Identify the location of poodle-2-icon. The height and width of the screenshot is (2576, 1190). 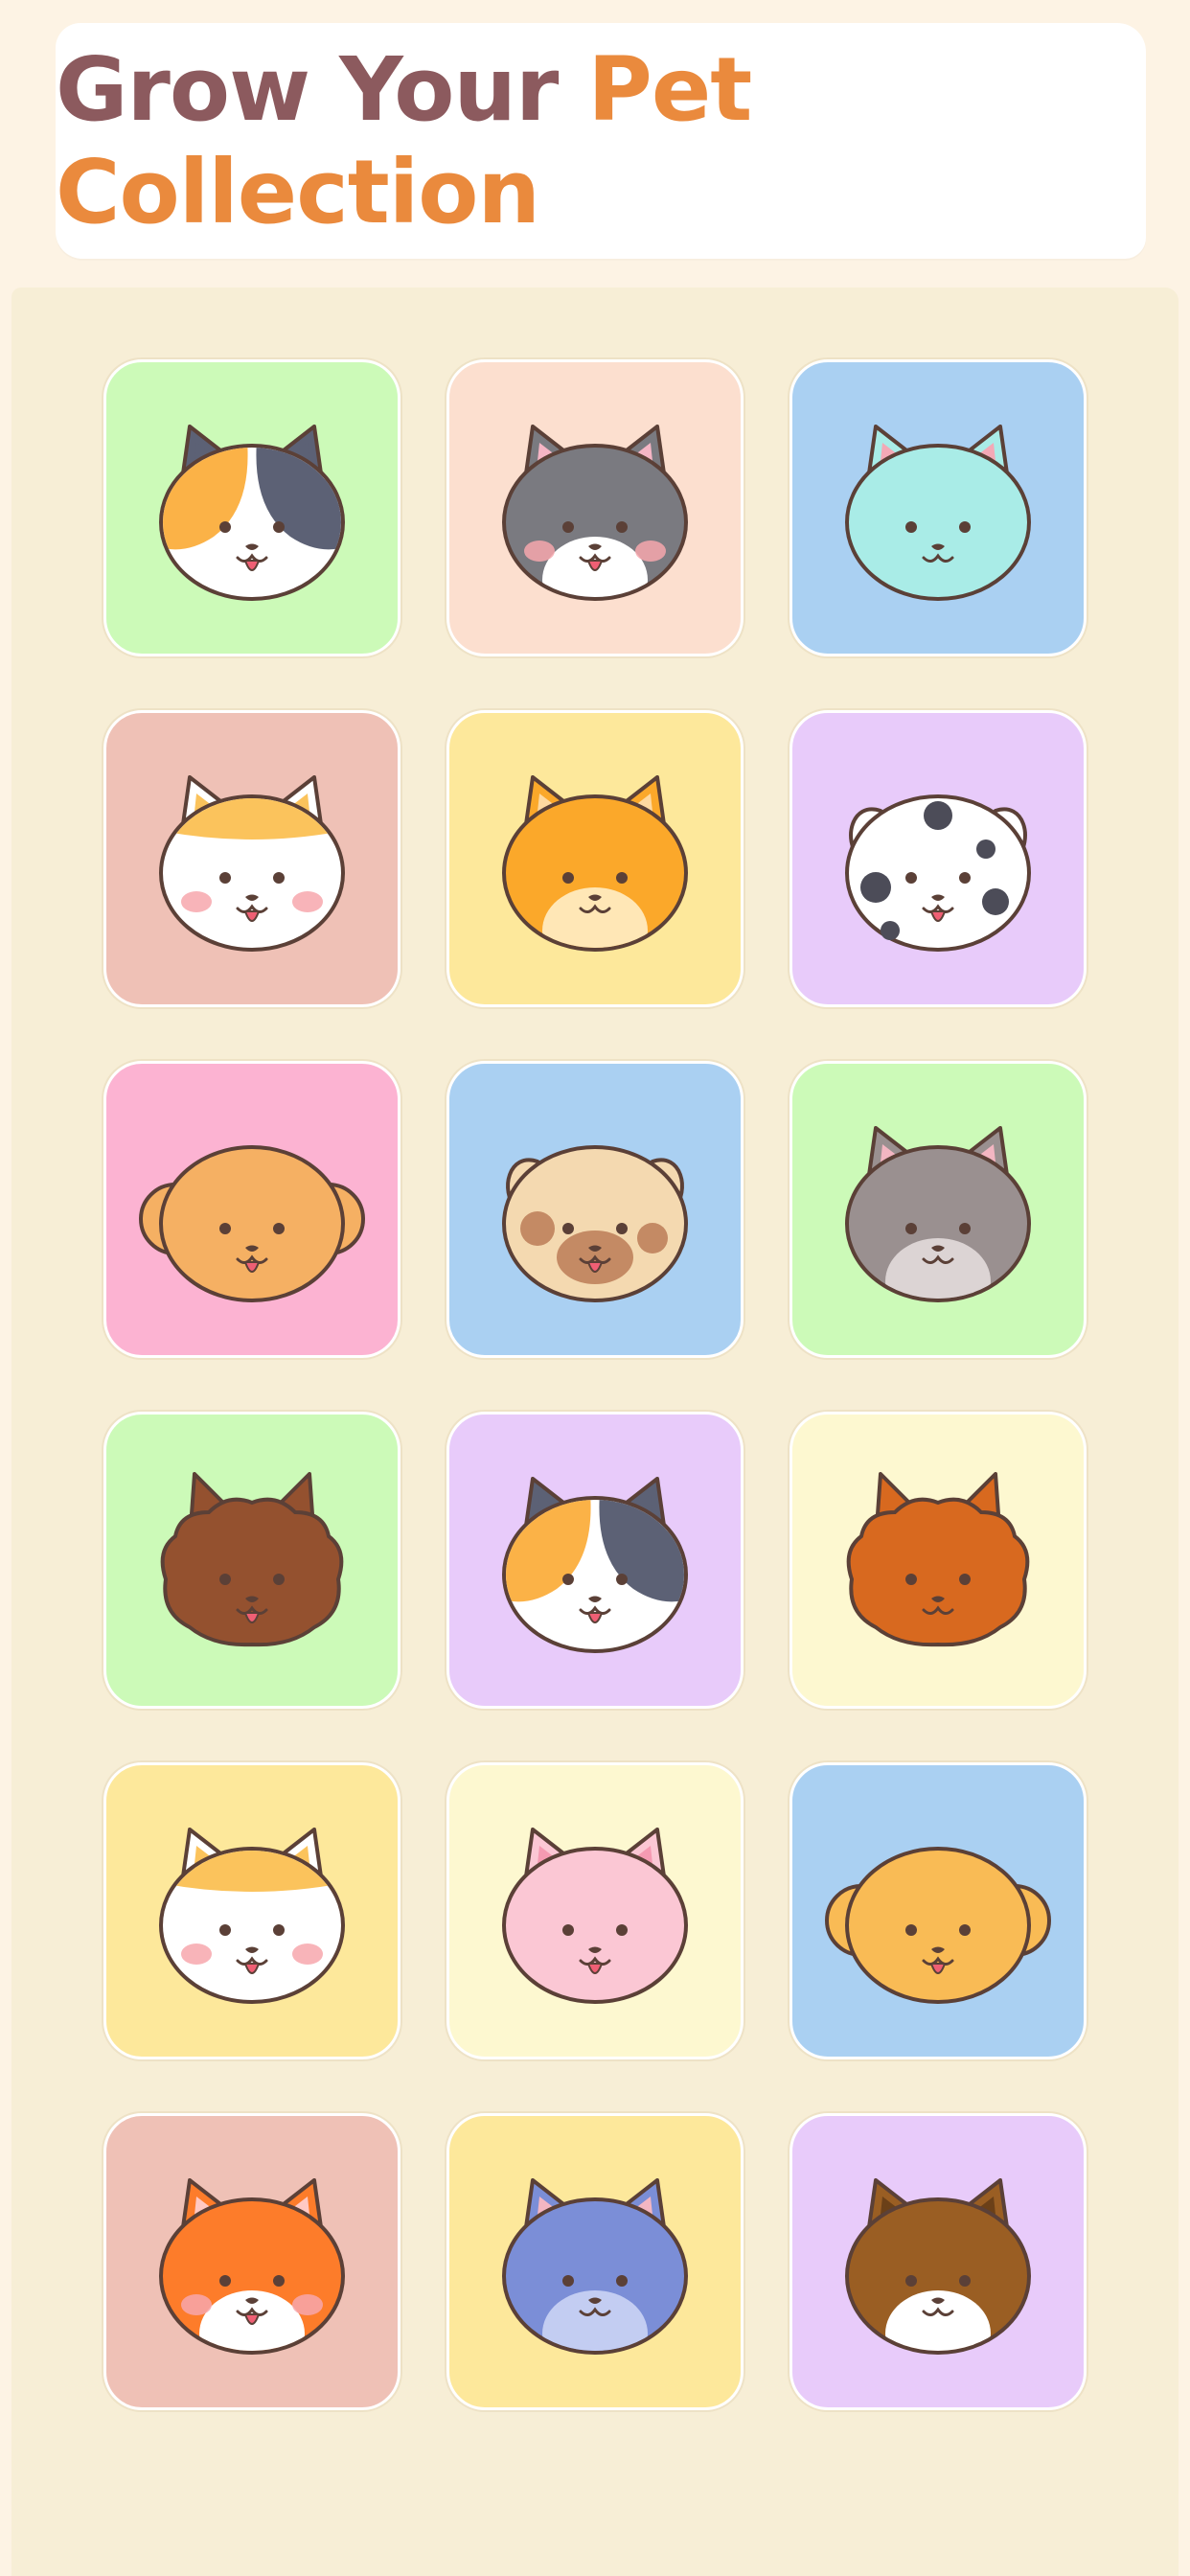
(938, 1925).